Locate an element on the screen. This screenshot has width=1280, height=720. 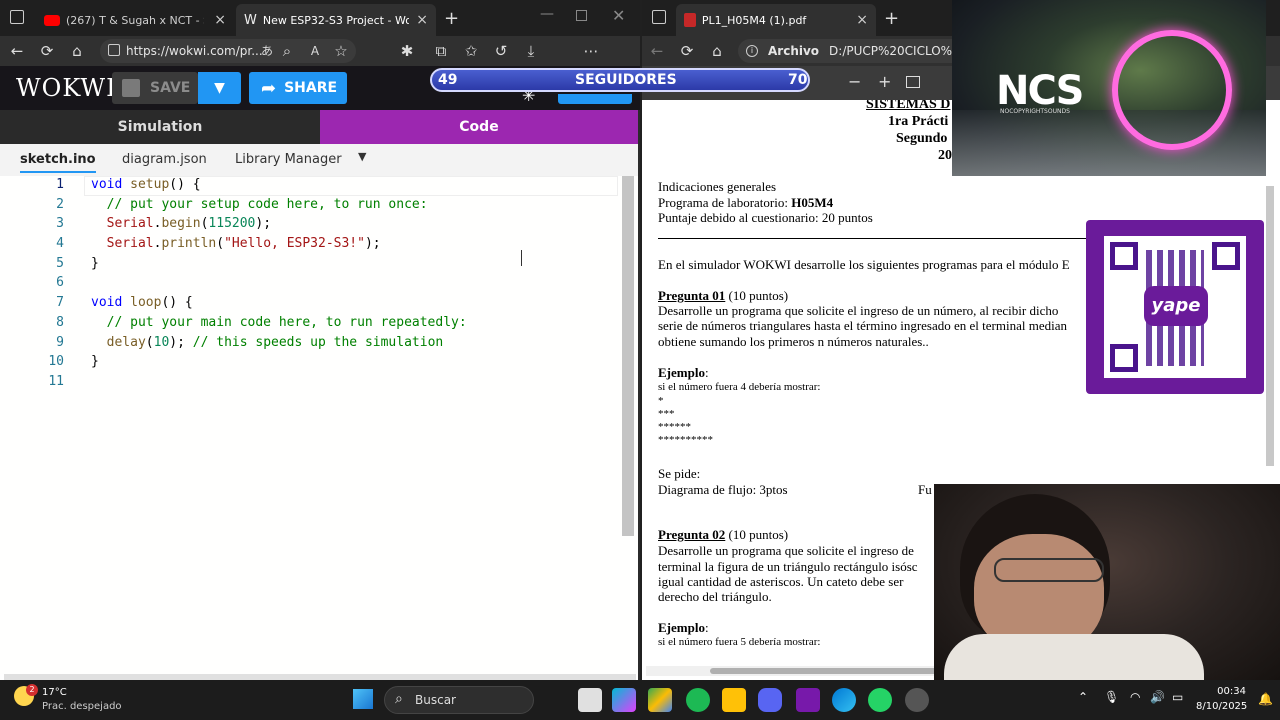
clock-time: 00:34 is located at coordinates (1228, 691).